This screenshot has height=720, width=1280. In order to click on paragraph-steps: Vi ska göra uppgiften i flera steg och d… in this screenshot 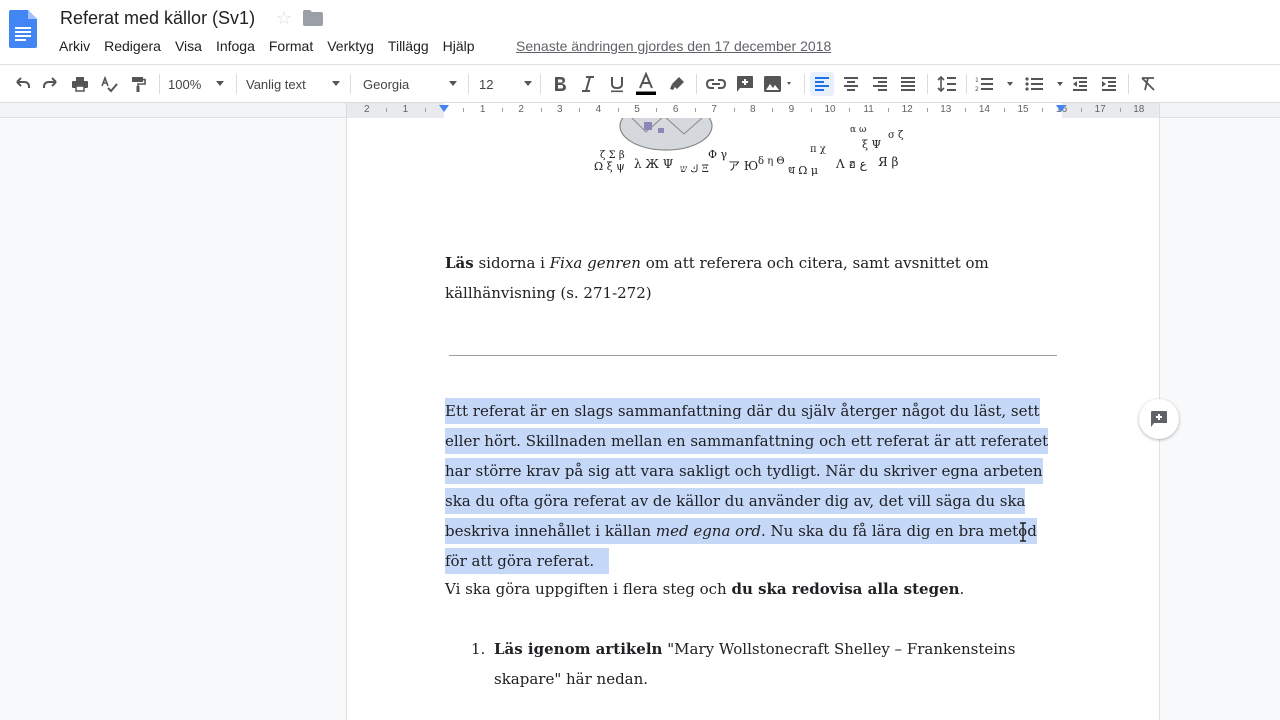, I will do `click(755, 589)`.